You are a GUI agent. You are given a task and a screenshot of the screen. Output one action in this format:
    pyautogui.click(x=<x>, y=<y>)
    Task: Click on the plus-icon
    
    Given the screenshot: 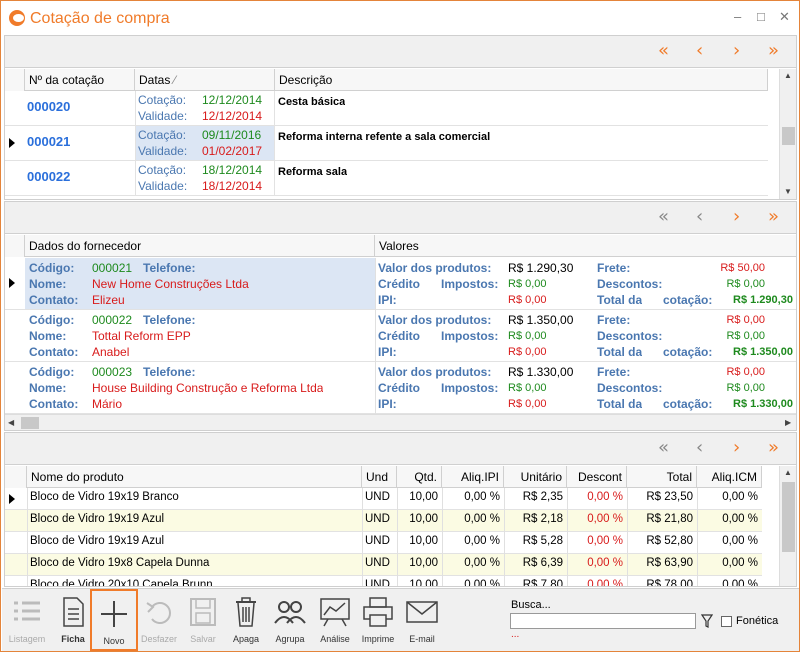 What is the action you would take?
    pyautogui.click(x=114, y=614)
    